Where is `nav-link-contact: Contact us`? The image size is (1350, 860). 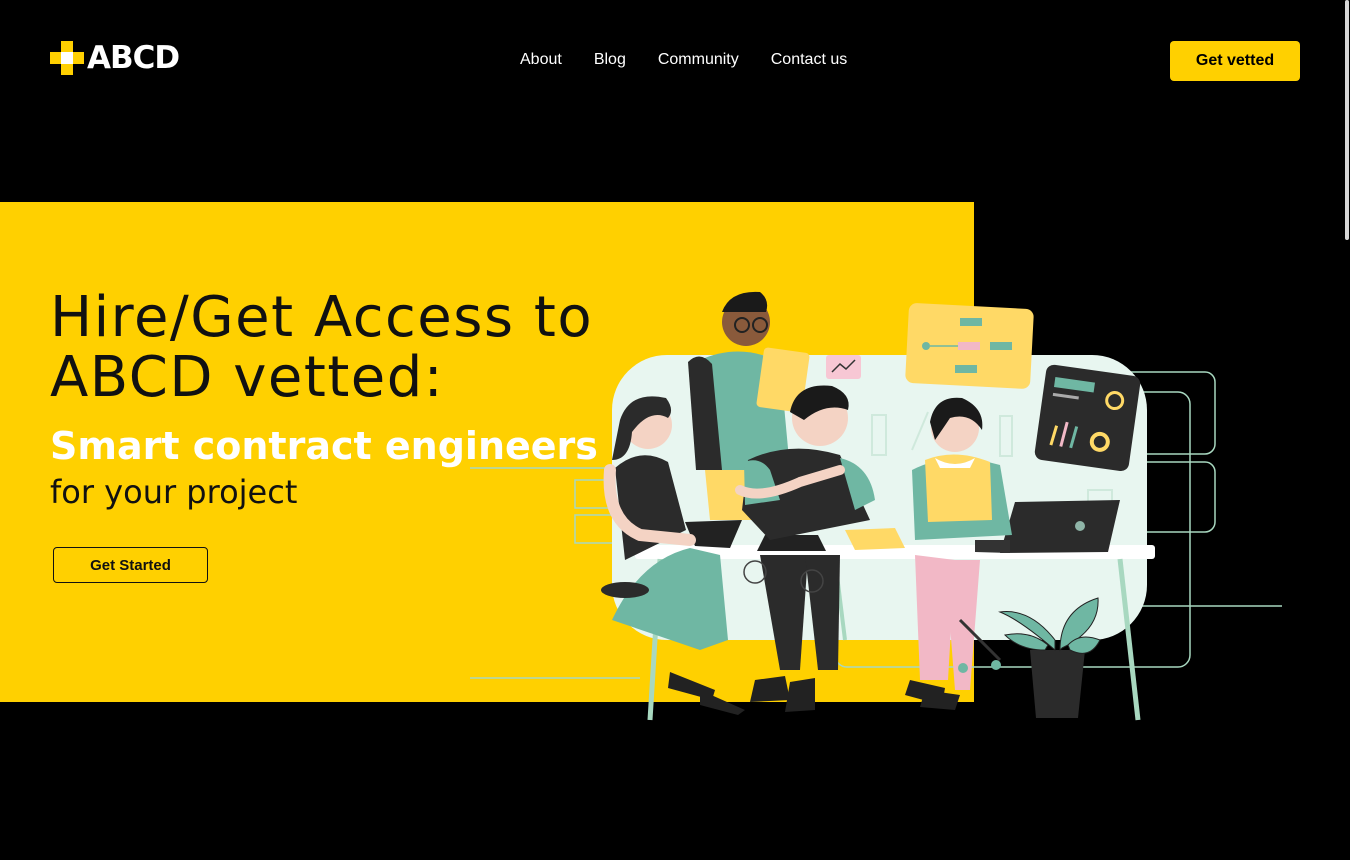
nav-link-contact: Contact us is located at coordinates (809, 60).